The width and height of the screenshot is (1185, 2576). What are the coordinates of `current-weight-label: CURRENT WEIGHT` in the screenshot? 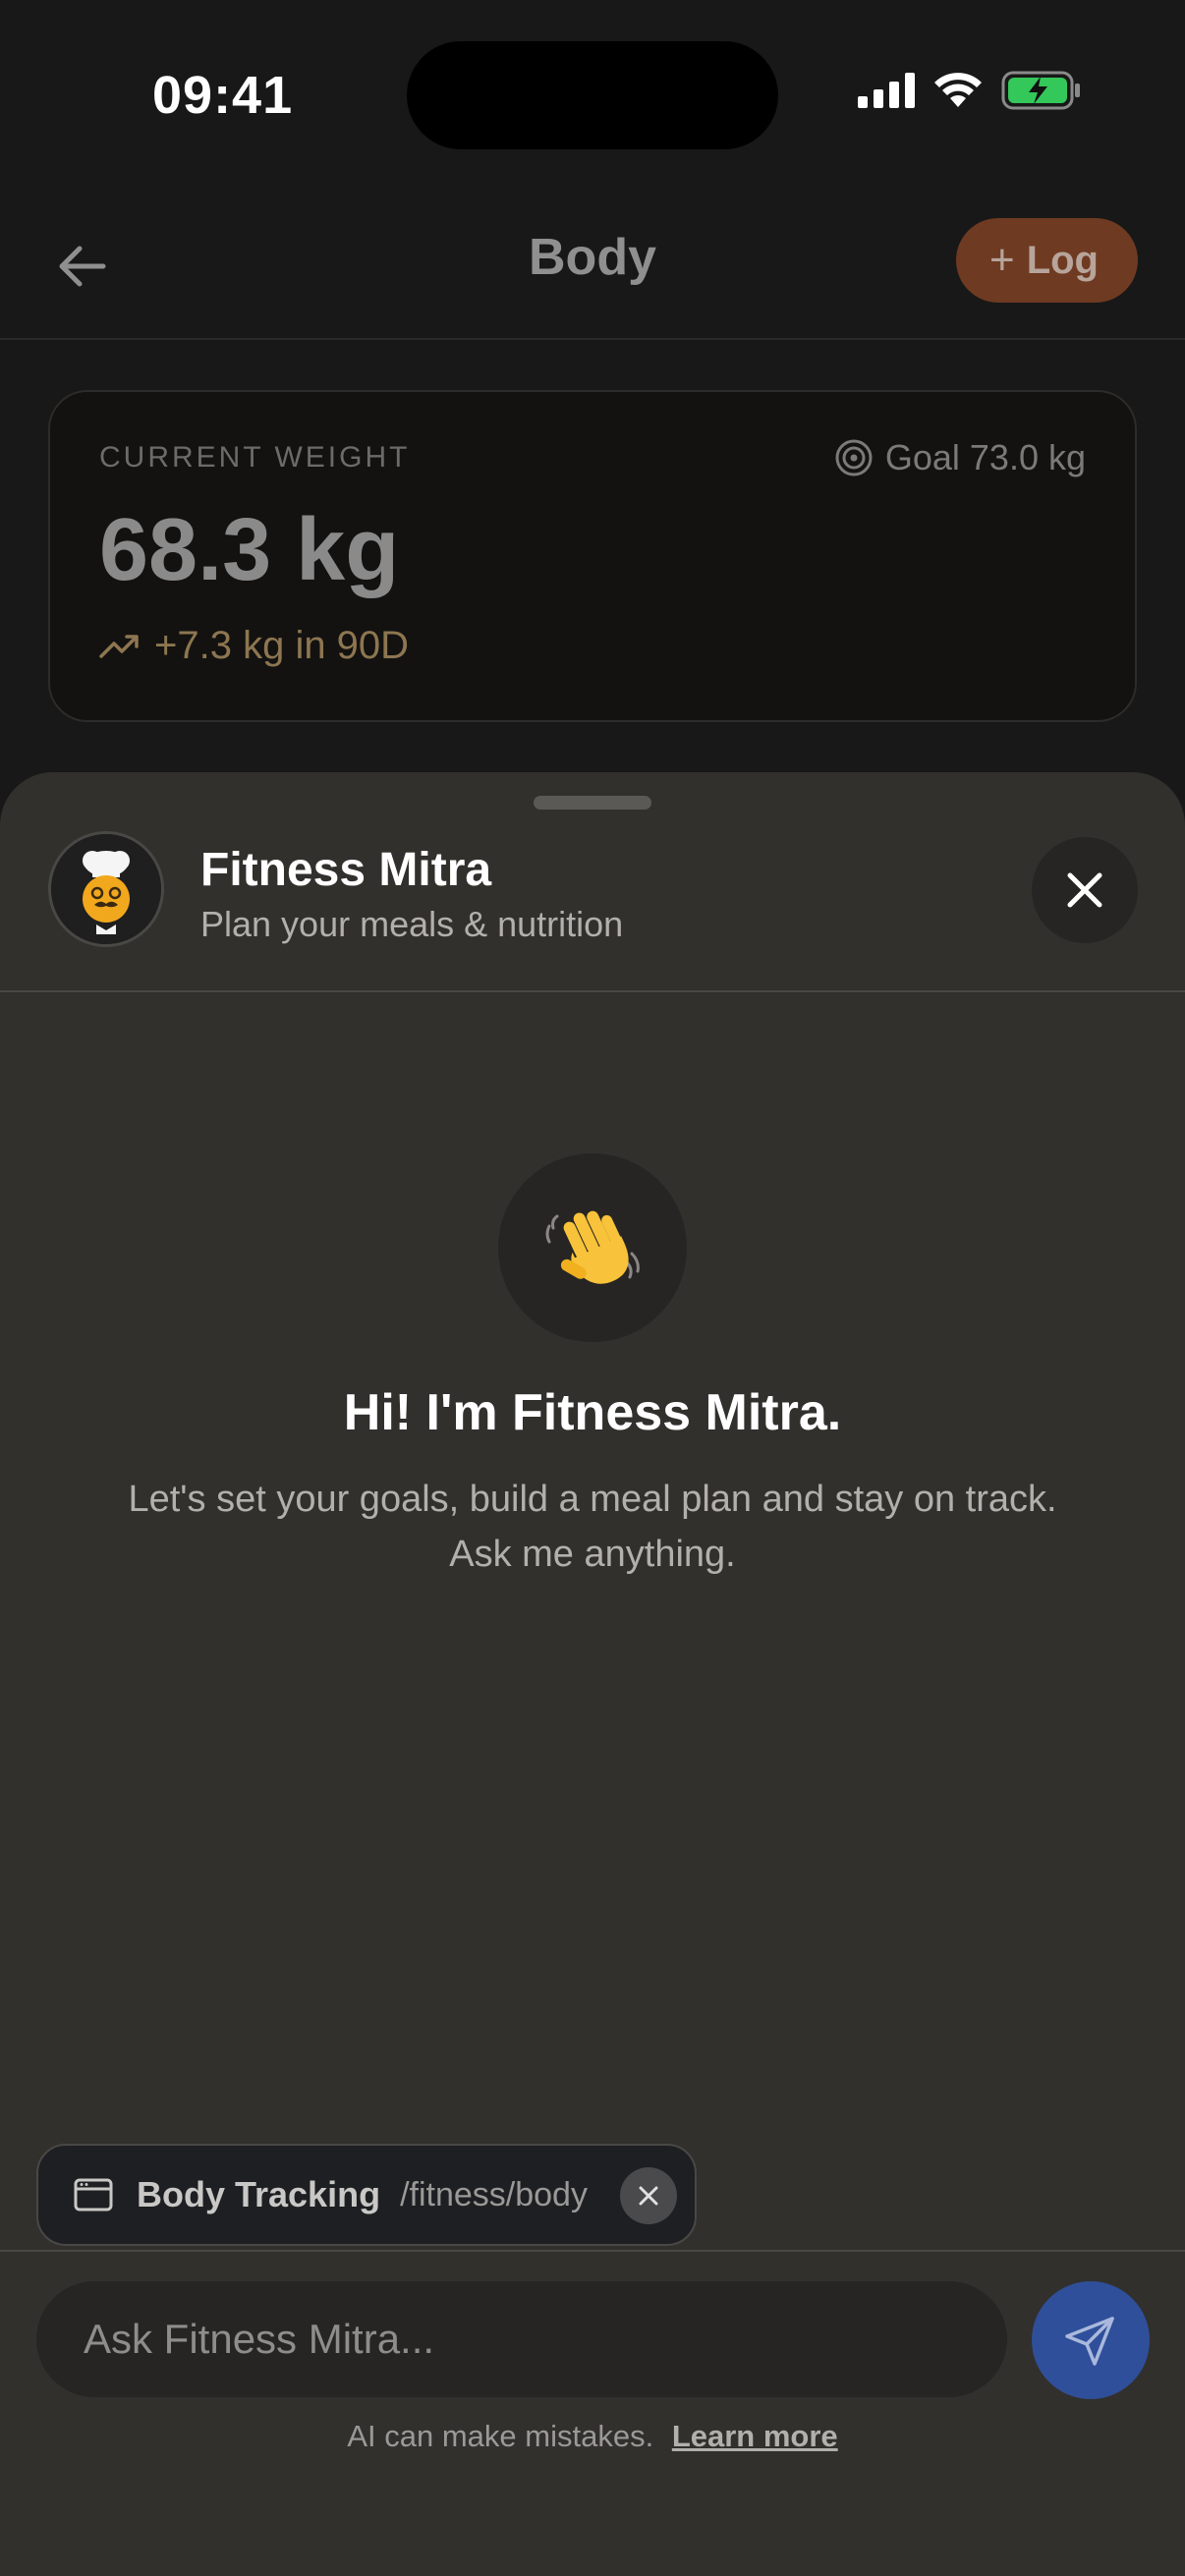 It's located at (255, 457).